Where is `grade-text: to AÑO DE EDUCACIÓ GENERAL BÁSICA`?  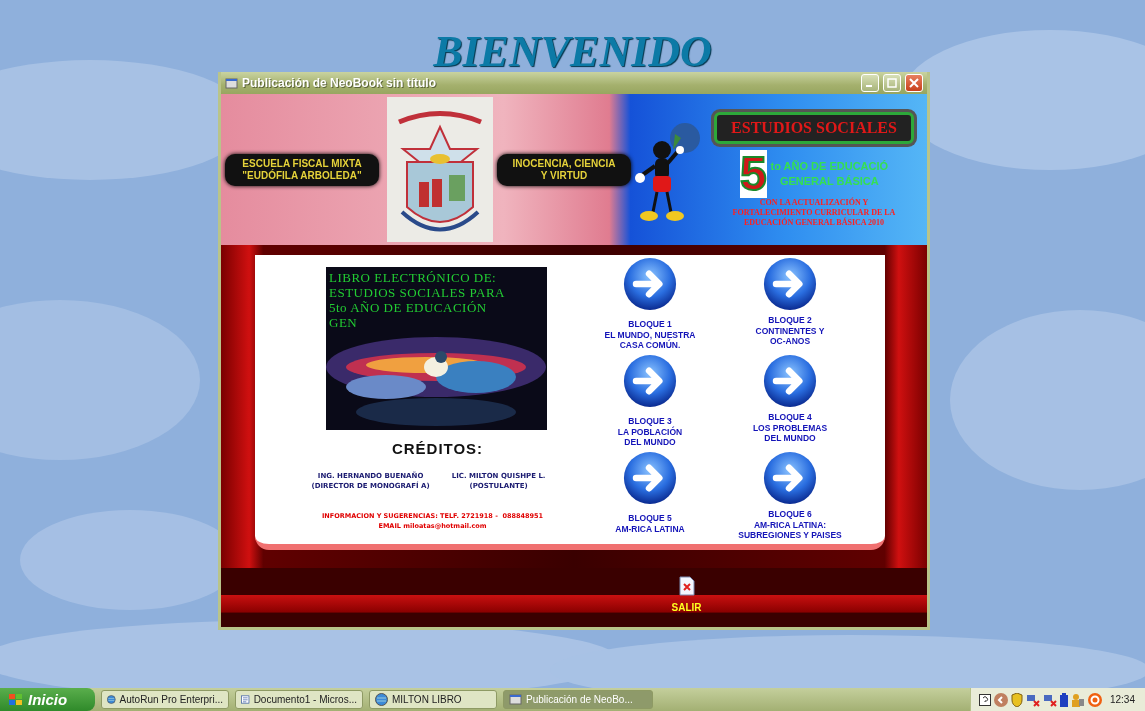 grade-text: to AÑO DE EDUCACIÓ GENERAL BÁSICA is located at coordinates (829, 173).